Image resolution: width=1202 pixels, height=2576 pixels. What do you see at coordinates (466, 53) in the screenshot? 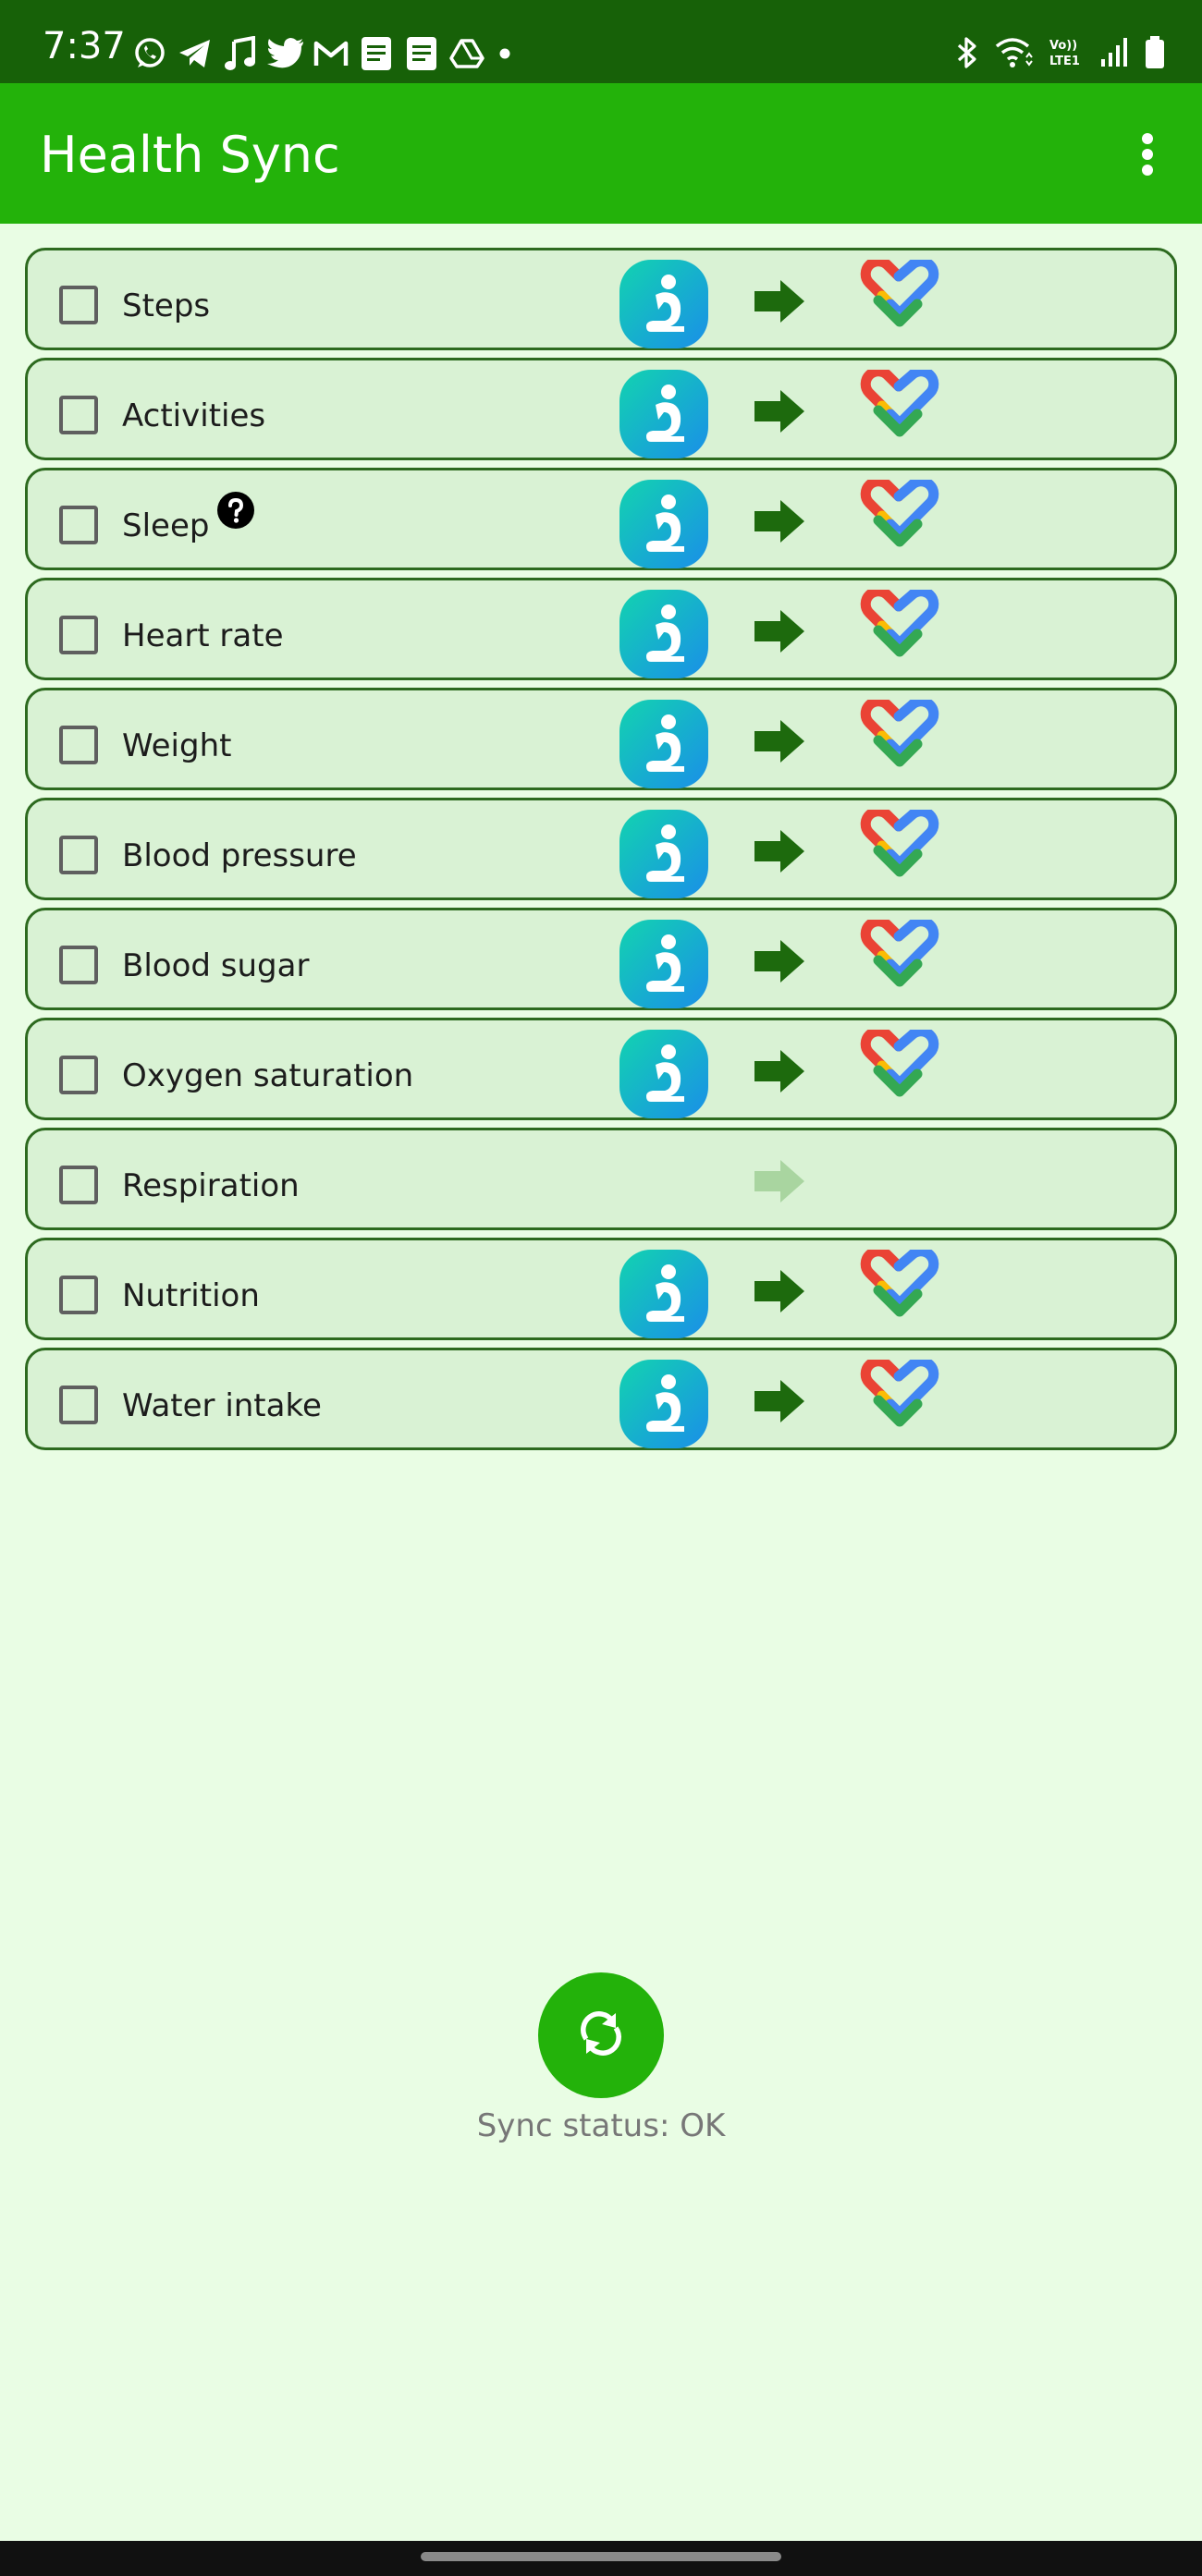
I see `drive-icon` at bounding box center [466, 53].